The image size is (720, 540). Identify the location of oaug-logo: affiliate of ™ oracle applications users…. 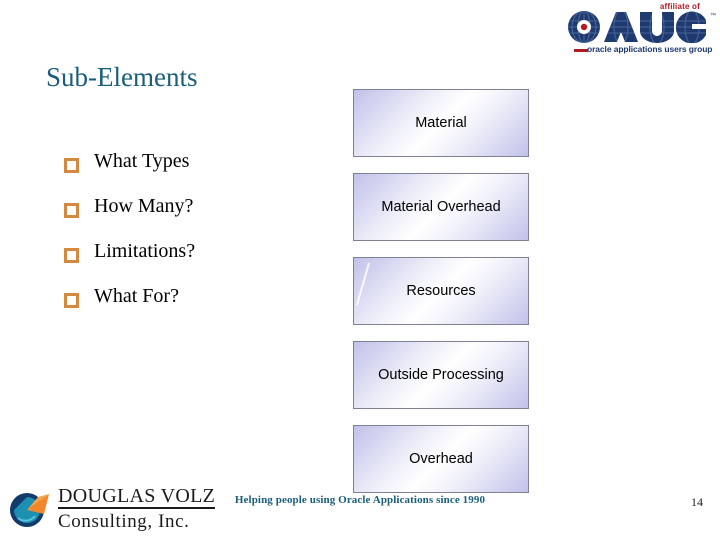
(636, 30).